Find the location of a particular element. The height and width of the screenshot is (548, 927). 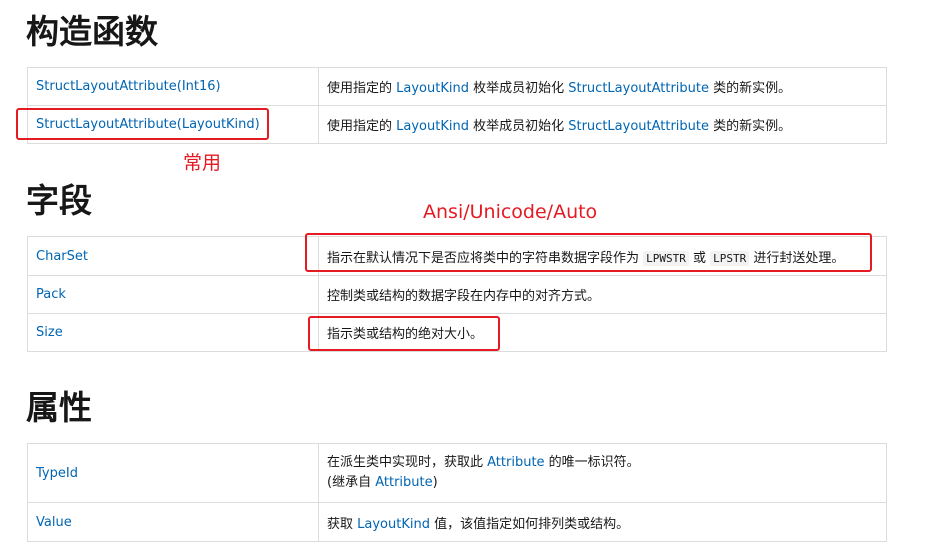

annotation-charset-label: Ansi/Unicode/Auto is located at coordinates (510, 212).